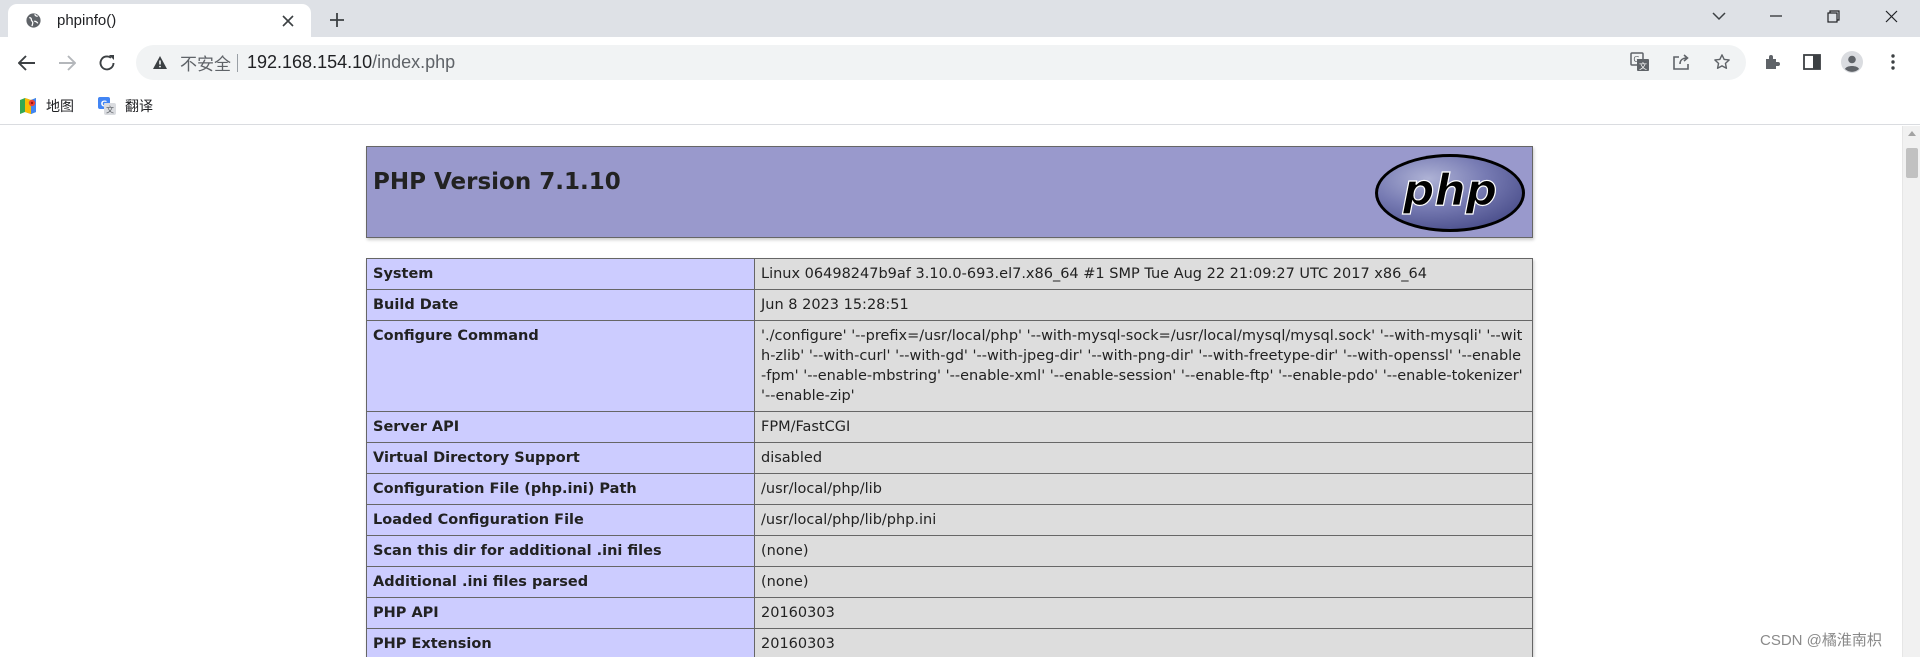  I want to click on bookmark-maps: 地图, so click(46, 106).